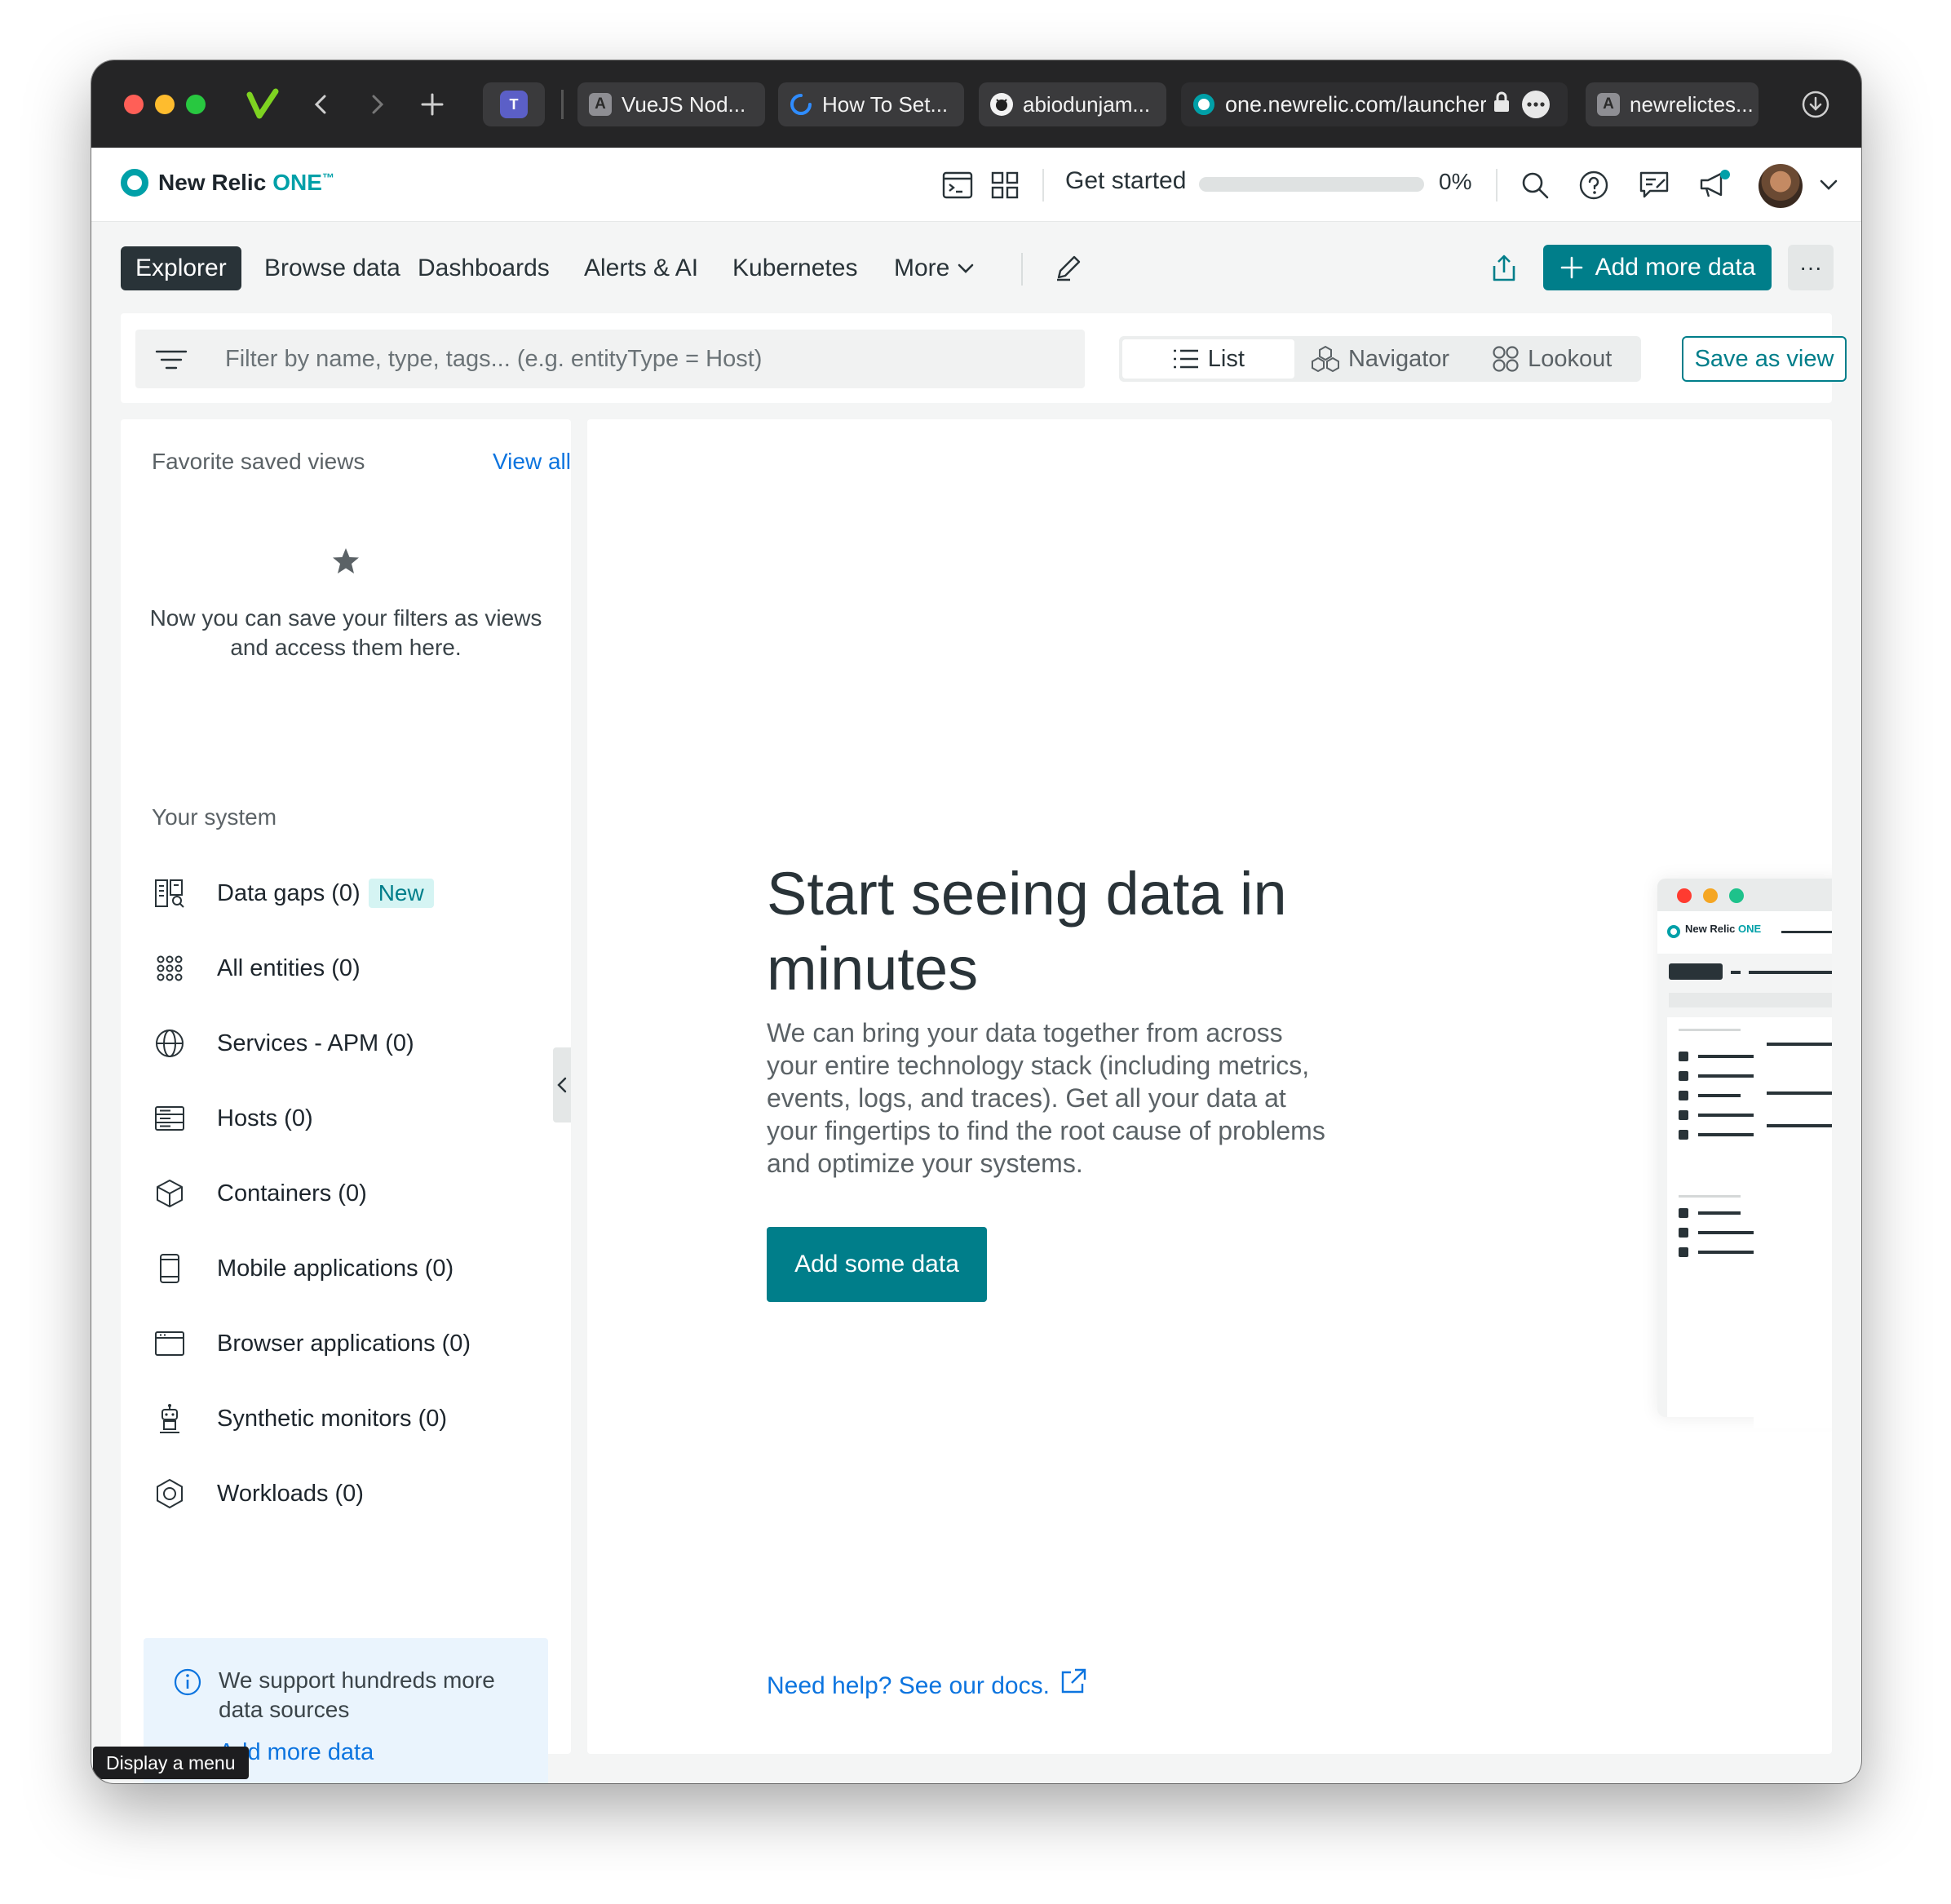 This screenshot has height=1904, width=1951. What do you see at coordinates (562, 104) in the screenshot?
I see `tab-separator` at bounding box center [562, 104].